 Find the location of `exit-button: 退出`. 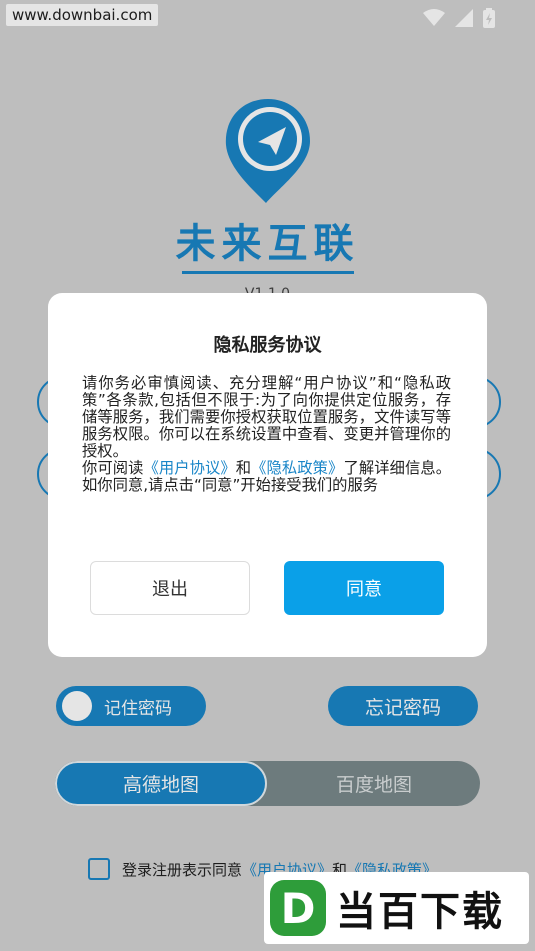

exit-button: 退出 is located at coordinates (170, 588).